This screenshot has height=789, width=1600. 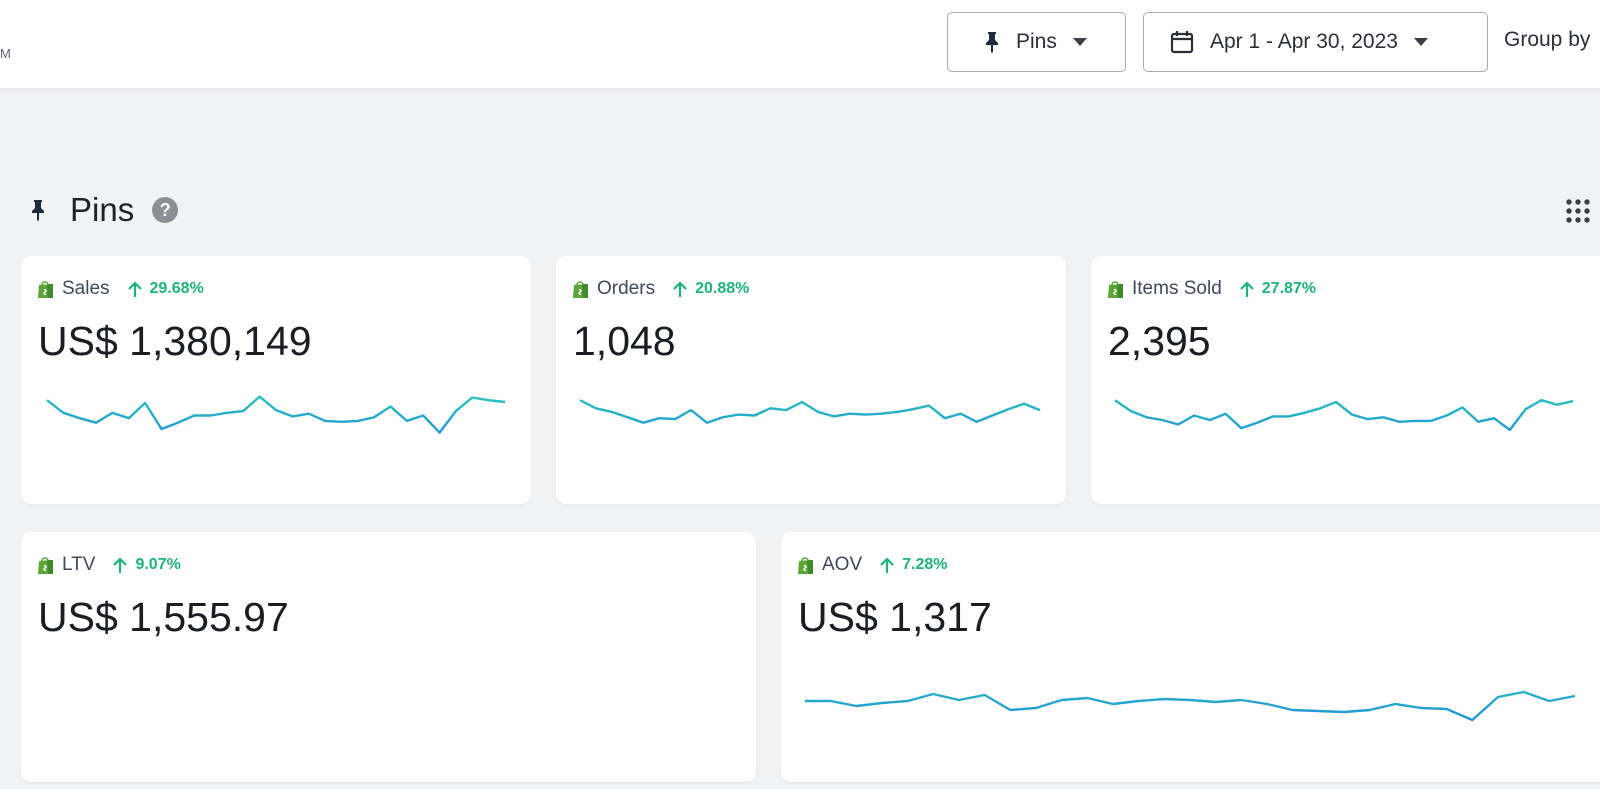 I want to click on group-by-label: Group by, so click(x=1547, y=40).